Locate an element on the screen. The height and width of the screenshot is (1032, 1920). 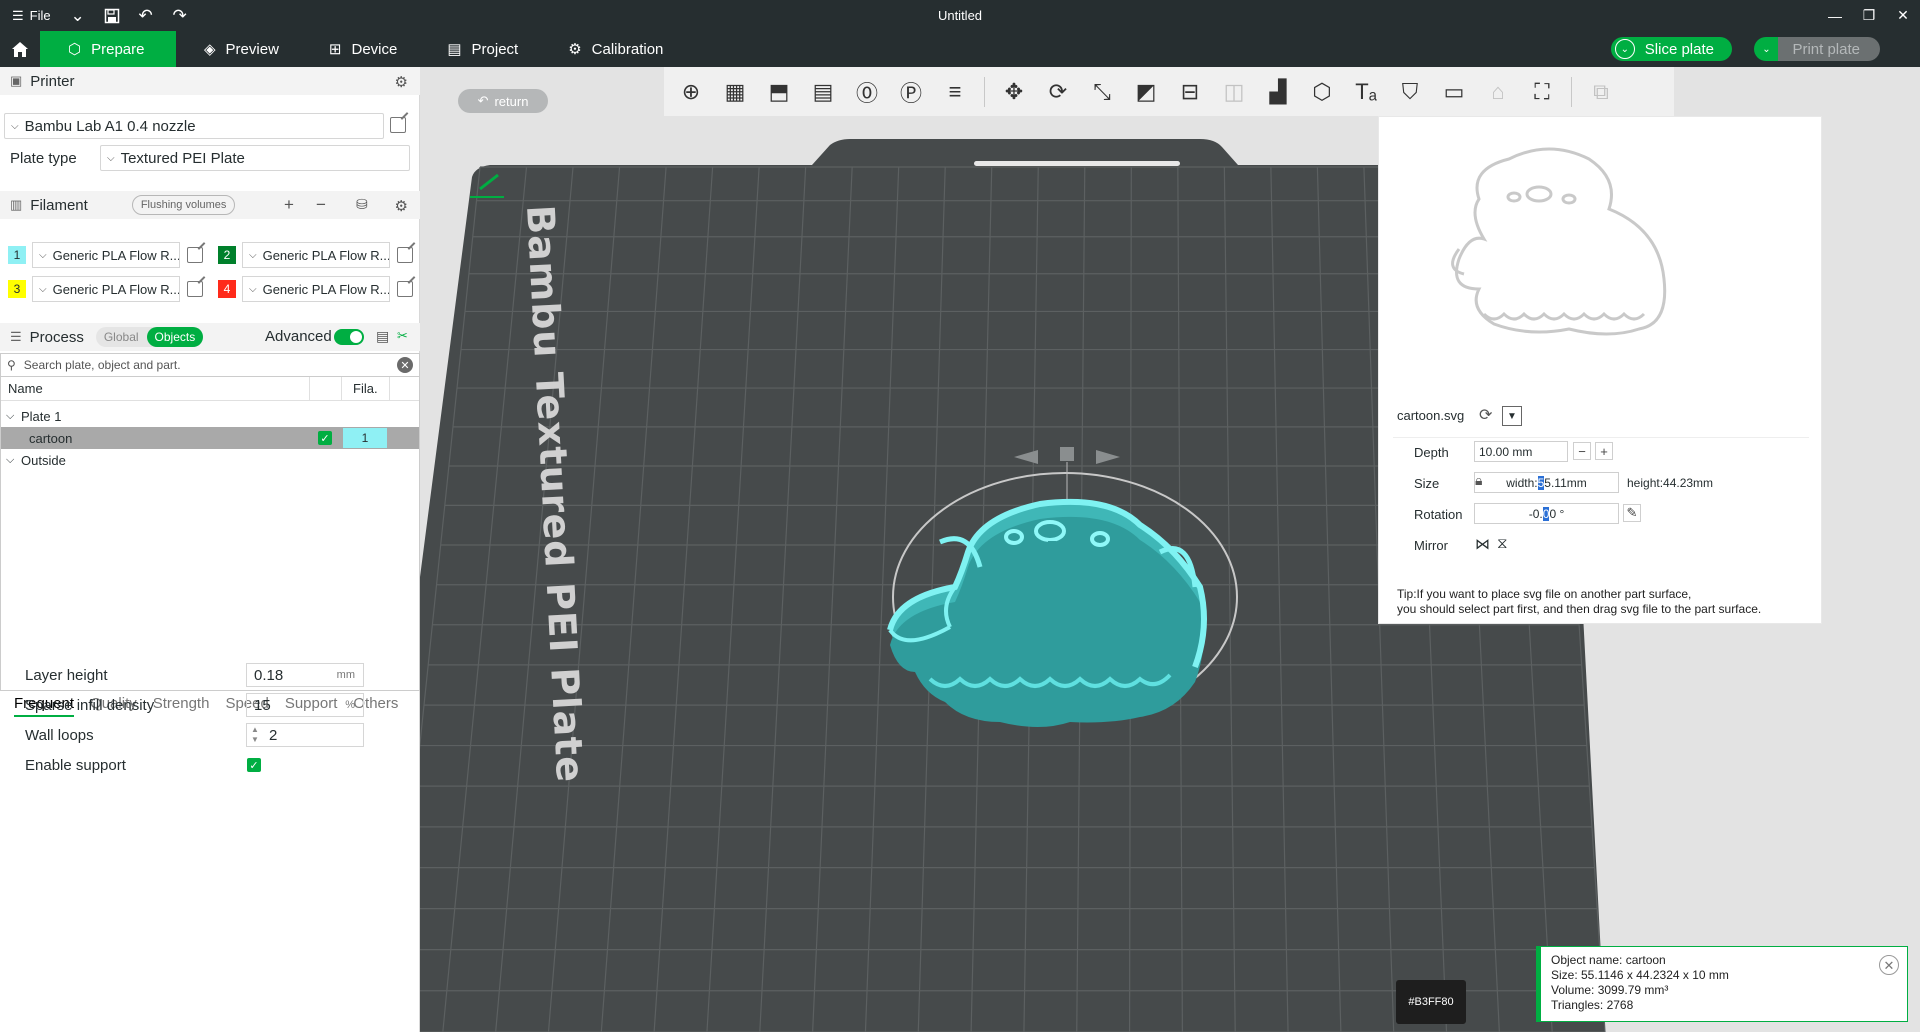
support-paint-icon: ▟ is located at coordinates (1278, 92).